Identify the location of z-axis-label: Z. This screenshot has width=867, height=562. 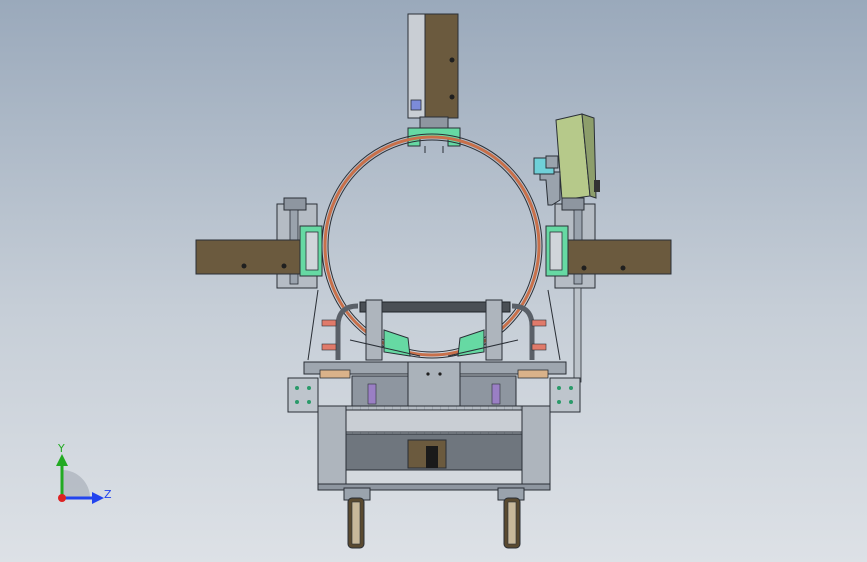
(108, 494).